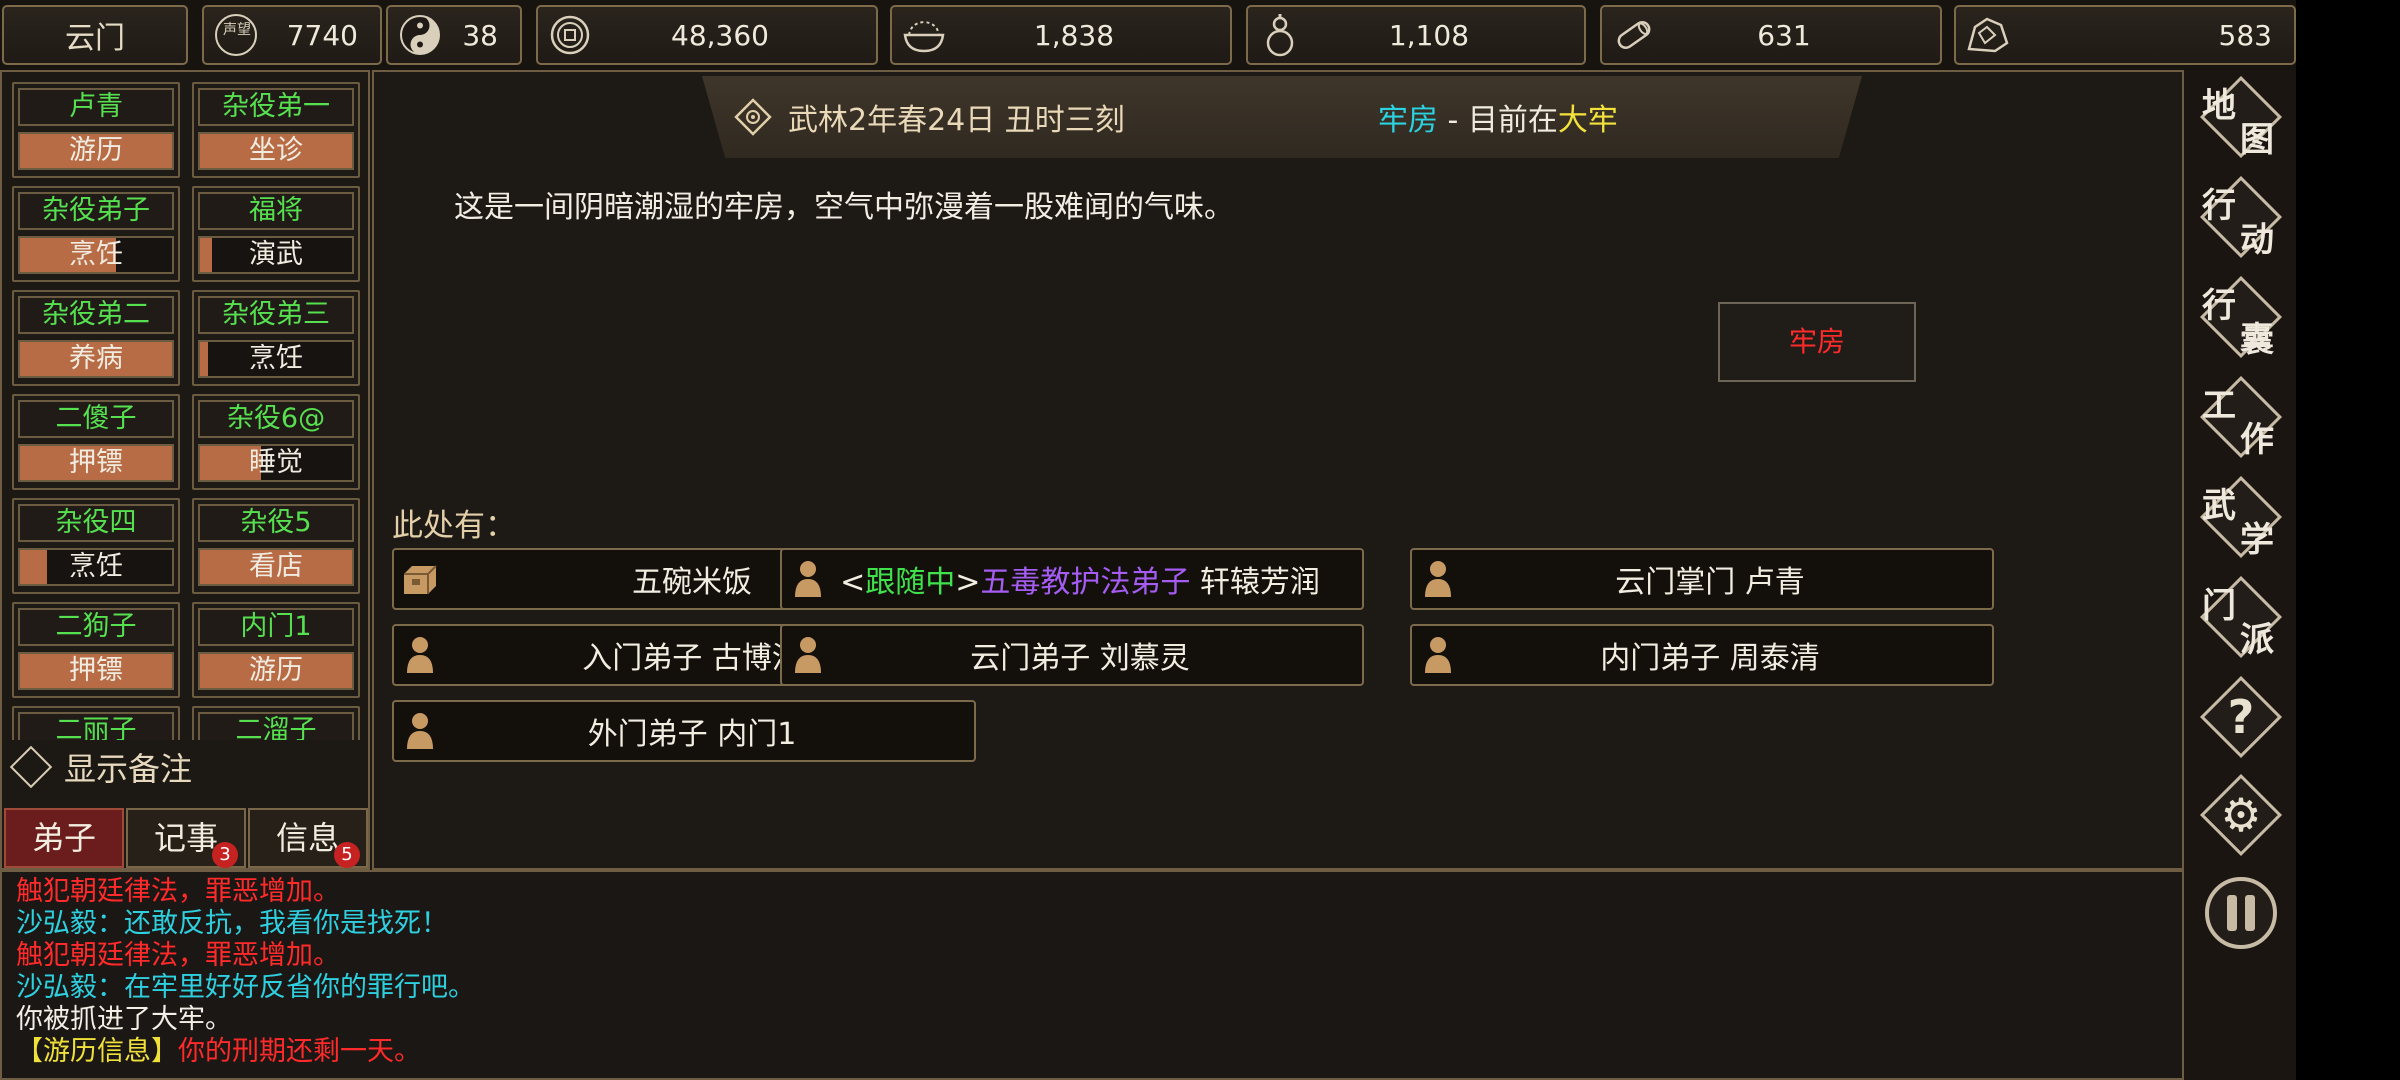  What do you see at coordinates (100, 767) in the screenshot?
I see `show-remark-toggle: 显示备注` at bounding box center [100, 767].